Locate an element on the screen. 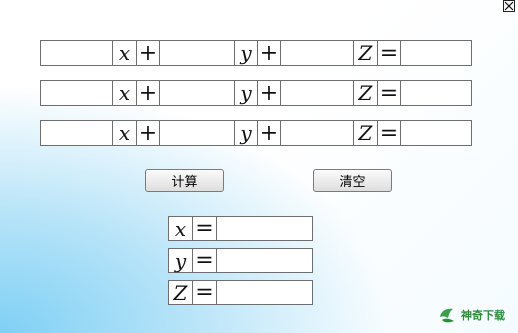  watermark: 神奇下载 is located at coordinates (476, 315).